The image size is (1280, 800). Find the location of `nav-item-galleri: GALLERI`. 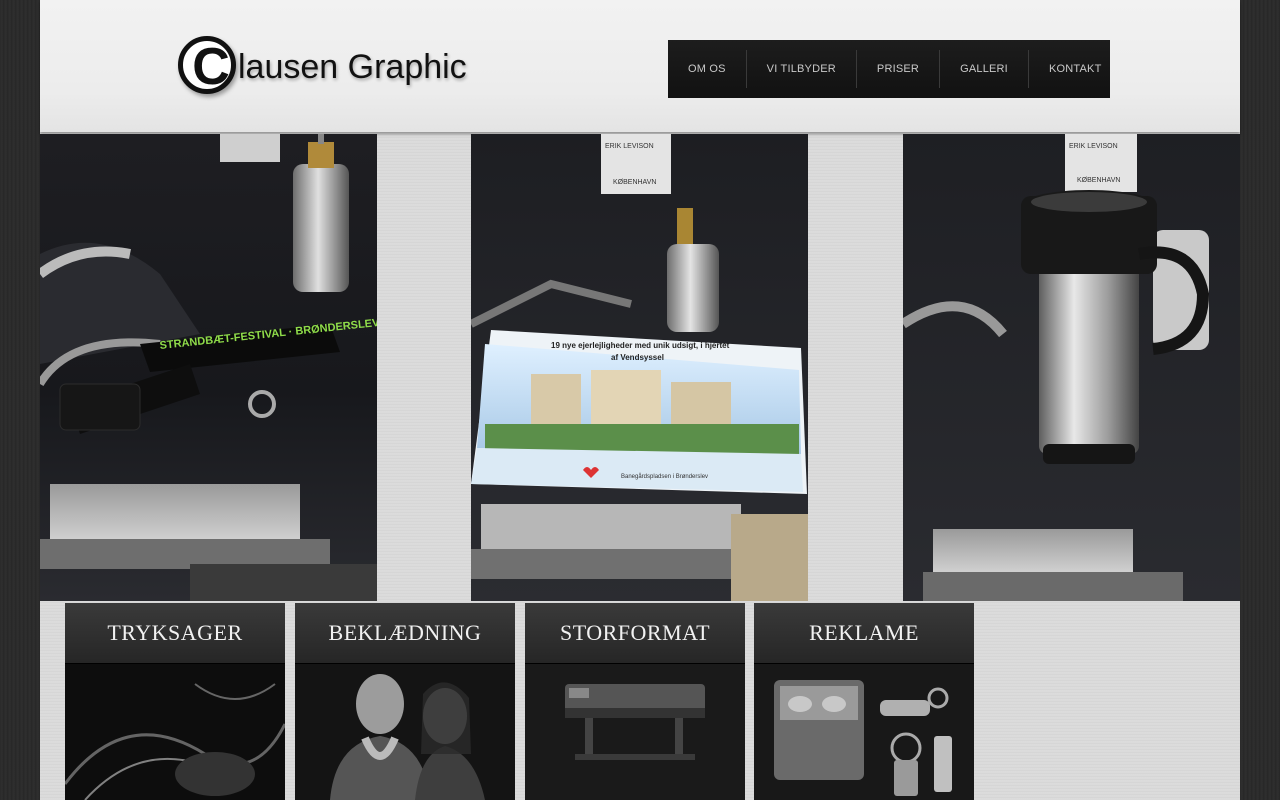

nav-item-galleri: GALLERI is located at coordinates (983, 69).